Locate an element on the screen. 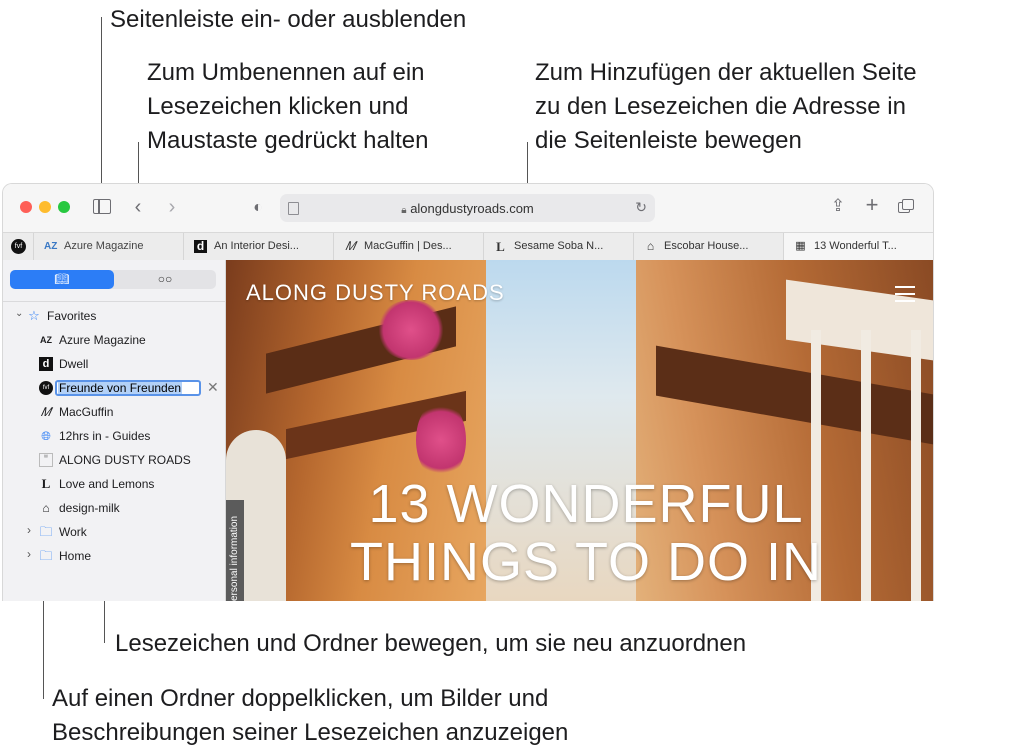 The width and height of the screenshot is (1011, 755). bookmark-label: ALONG DUSTY ROADS is located at coordinates (125, 460).